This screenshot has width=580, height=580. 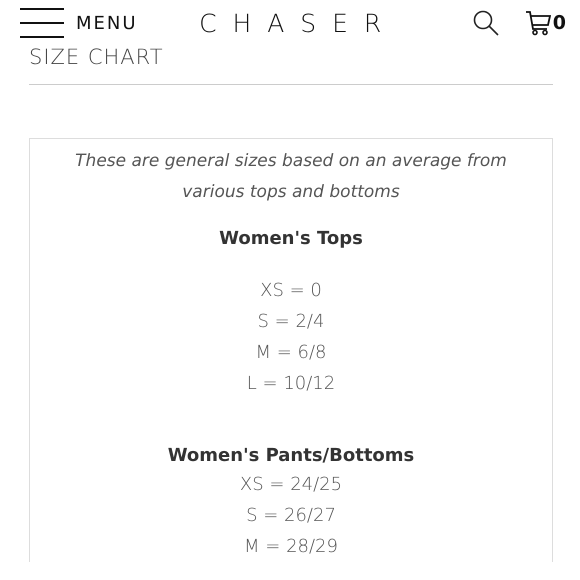 What do you see at coordinates (291, 290) in the screenshot?
I see `size-row: XS = 0` at bounding box center [291, 290].